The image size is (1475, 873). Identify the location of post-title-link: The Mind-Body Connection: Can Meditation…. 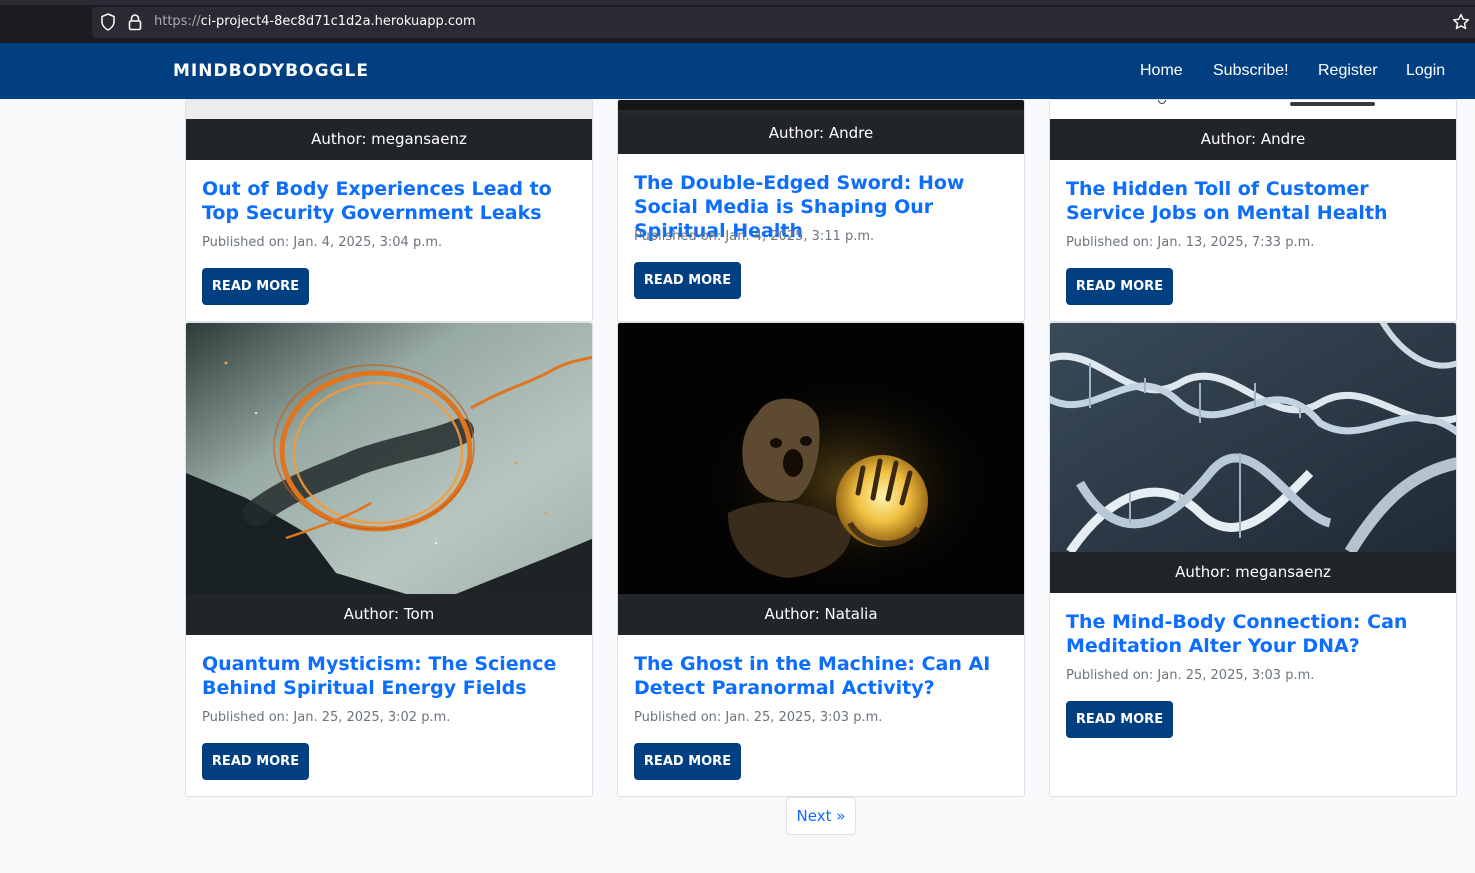
(1251, 634).